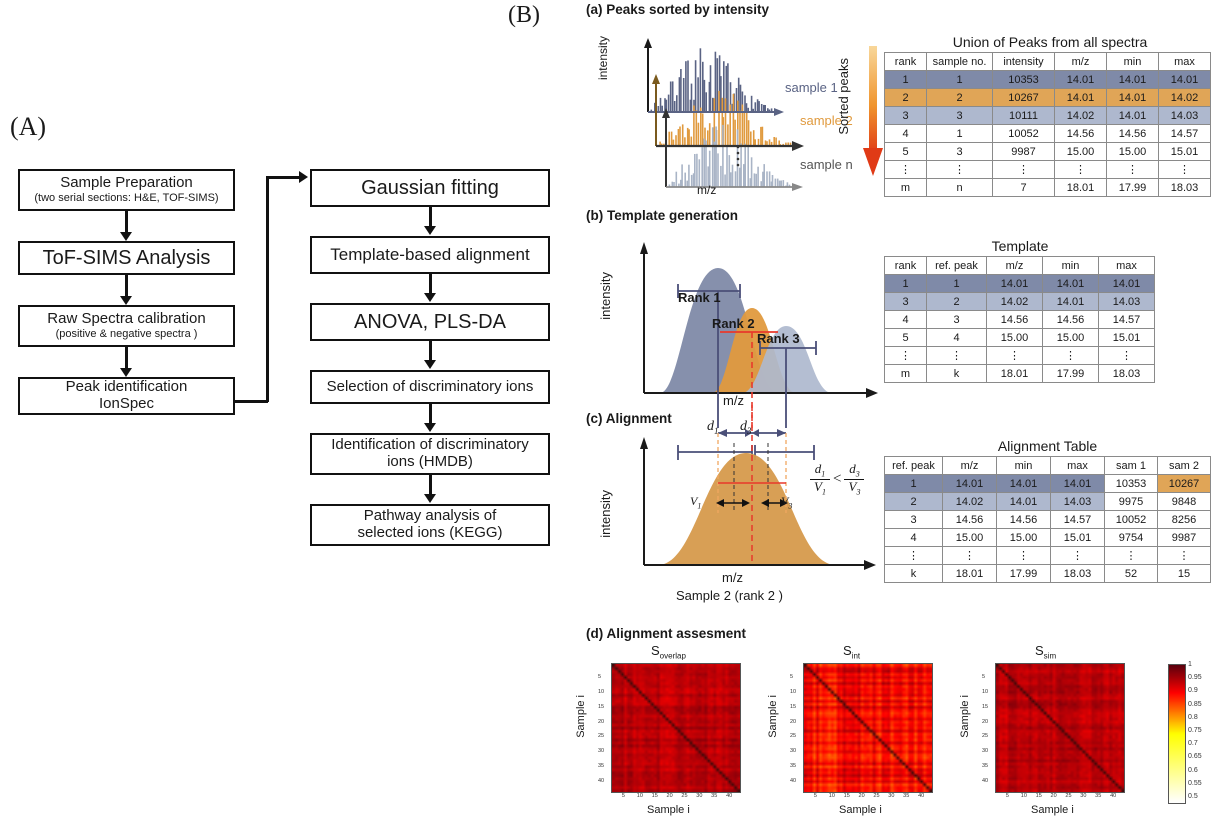 The height and width of the screenshot is (824, 1216). I want to click on table-cell: 17.99, so click(1070, 373).